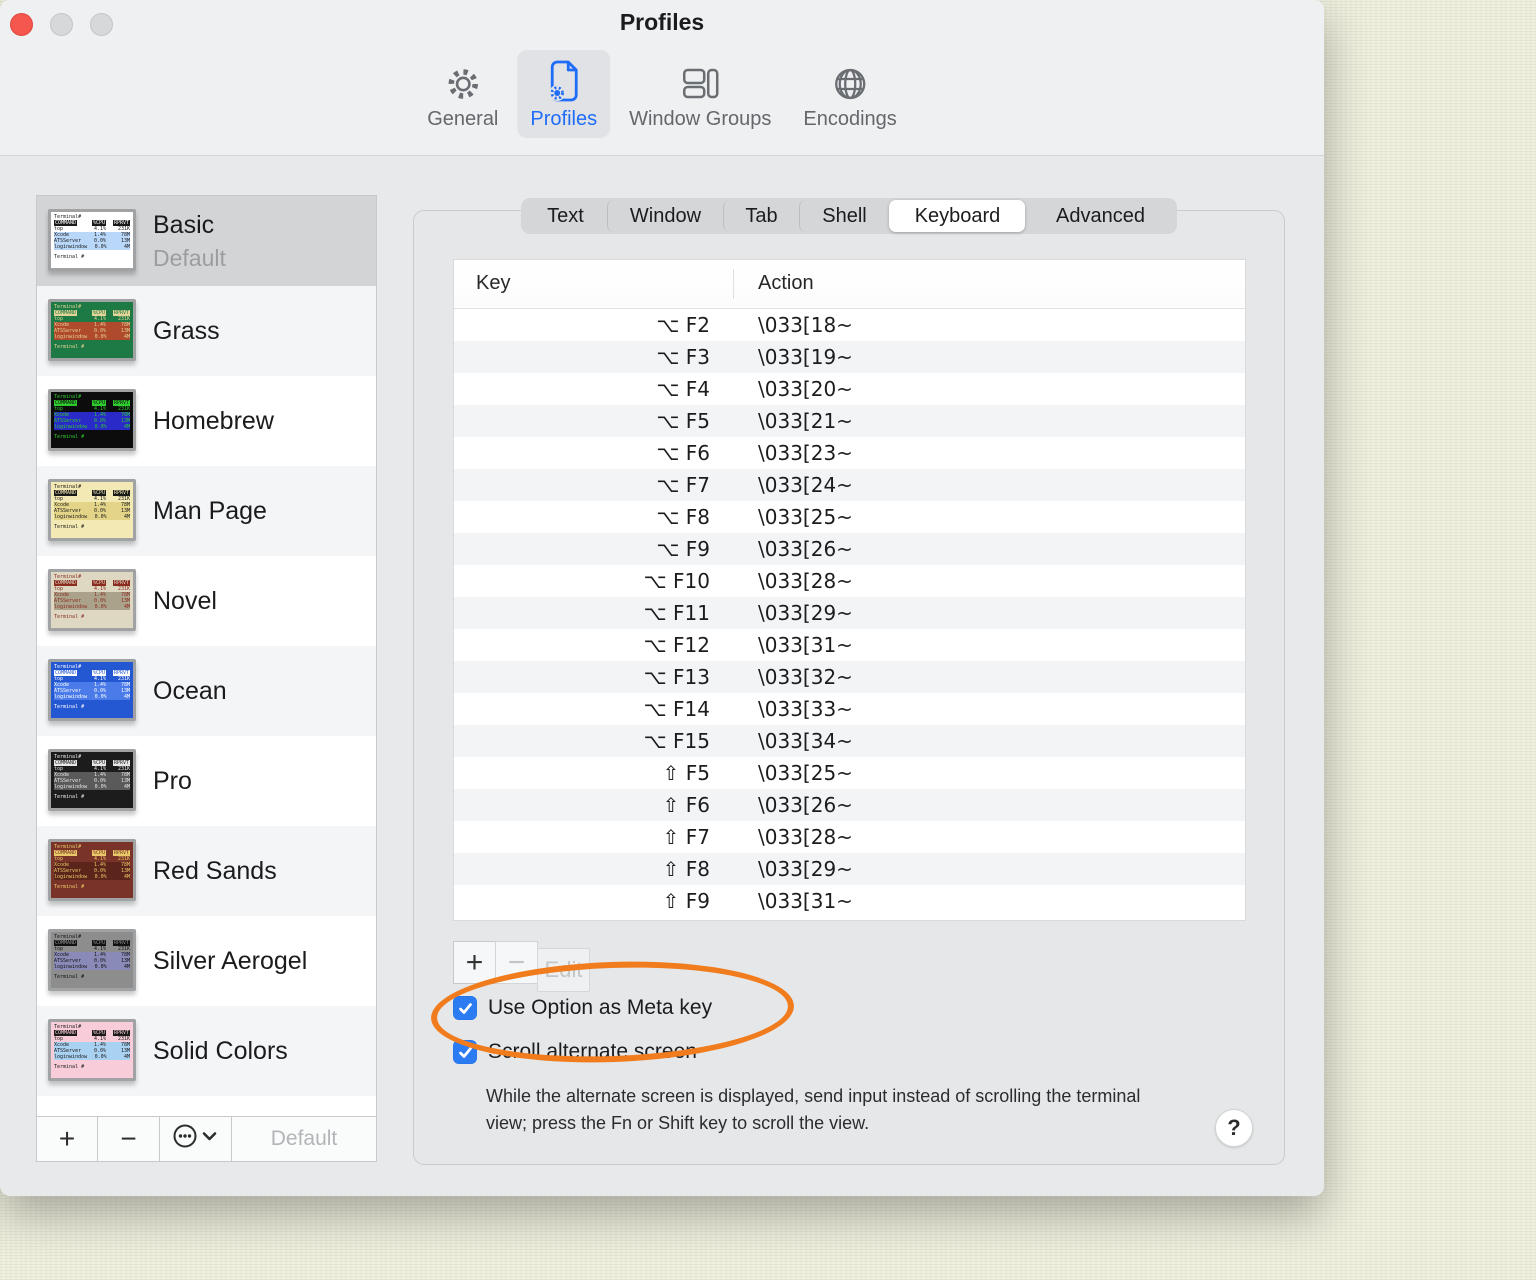  What do you see at coordinates (683, 549) in the screenshot?
I see `key-cell: ⌥ F9` at bounding box center [683, 549].